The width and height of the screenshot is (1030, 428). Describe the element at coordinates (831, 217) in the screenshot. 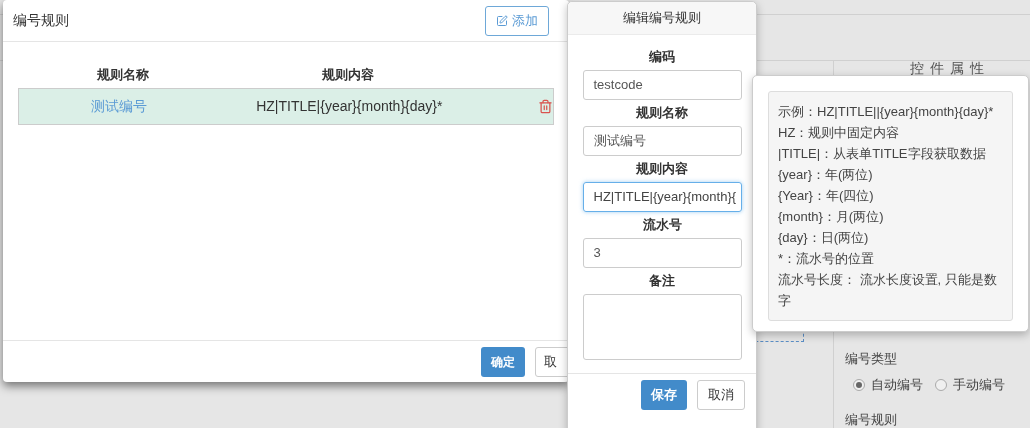

I see `help-text: {month}：月(两位)` at that location.